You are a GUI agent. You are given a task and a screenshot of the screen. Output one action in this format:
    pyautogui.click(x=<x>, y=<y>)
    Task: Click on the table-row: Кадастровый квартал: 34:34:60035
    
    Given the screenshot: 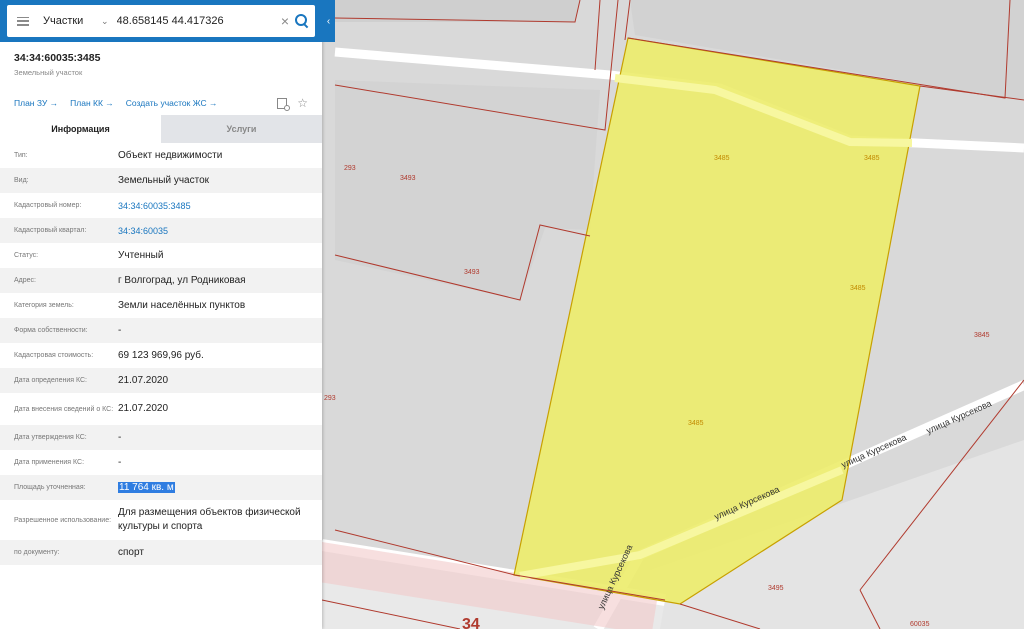 What is the action you would take?
    pyautogui.click(x=161, y=230)
    